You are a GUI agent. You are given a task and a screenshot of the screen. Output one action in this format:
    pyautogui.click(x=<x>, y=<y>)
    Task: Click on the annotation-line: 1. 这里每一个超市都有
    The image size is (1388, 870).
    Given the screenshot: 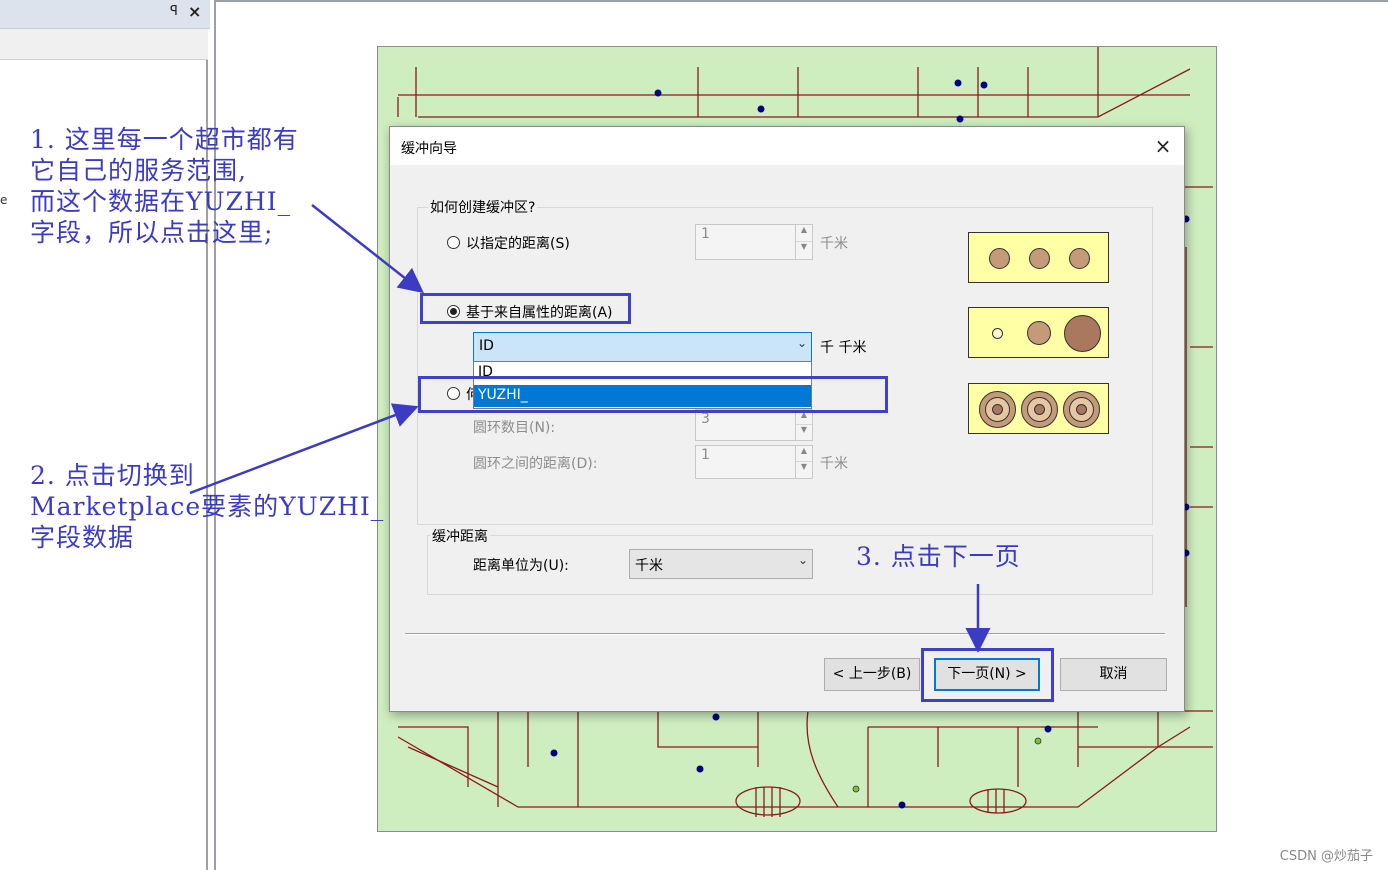 What is the action you would take?
    pyautogui.click(x=164, y=139)
    